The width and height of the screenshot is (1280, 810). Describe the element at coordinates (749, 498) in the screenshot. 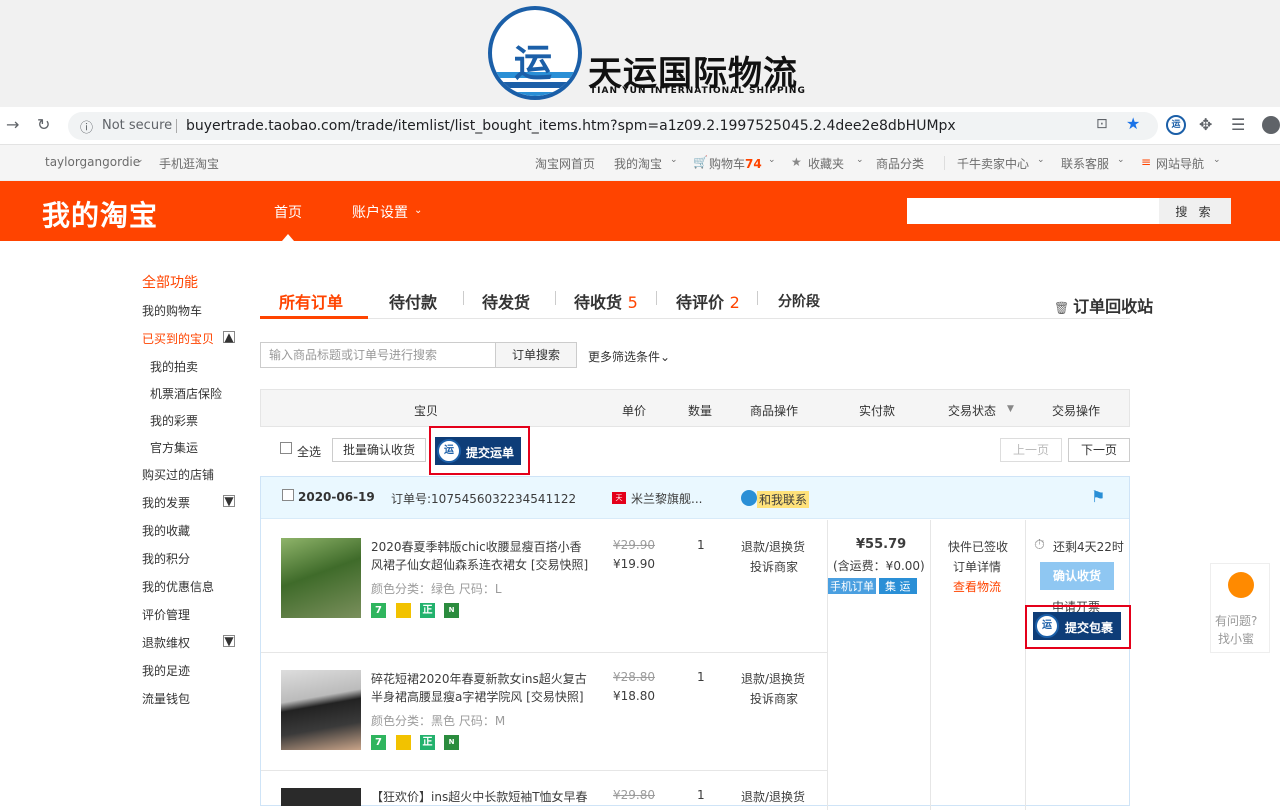

I see `wangwang-icon` at that location.